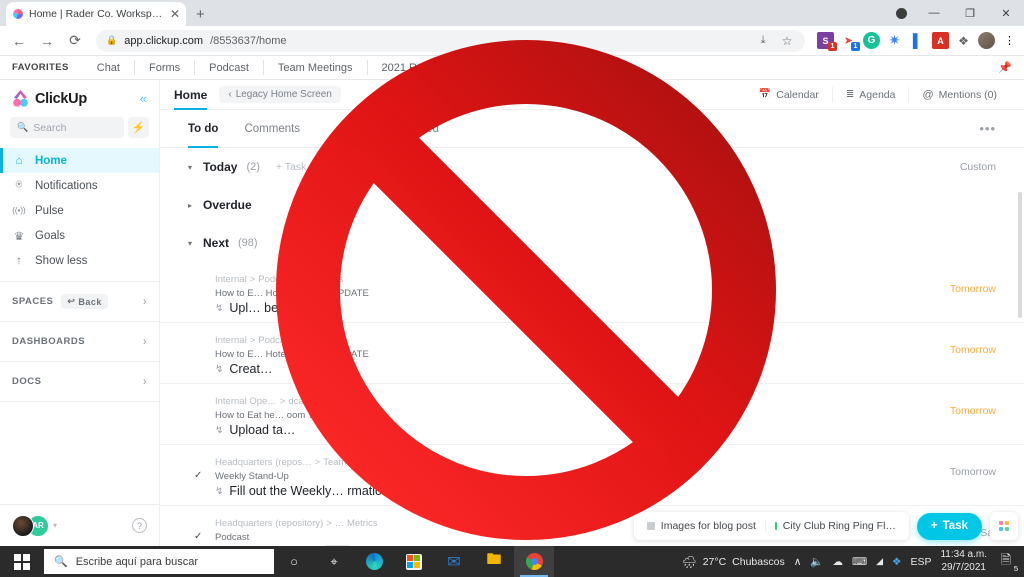 This screenshot has width=1024, height=577. I want to click on bookmark-podcast: Podcast, so click(228, 67).